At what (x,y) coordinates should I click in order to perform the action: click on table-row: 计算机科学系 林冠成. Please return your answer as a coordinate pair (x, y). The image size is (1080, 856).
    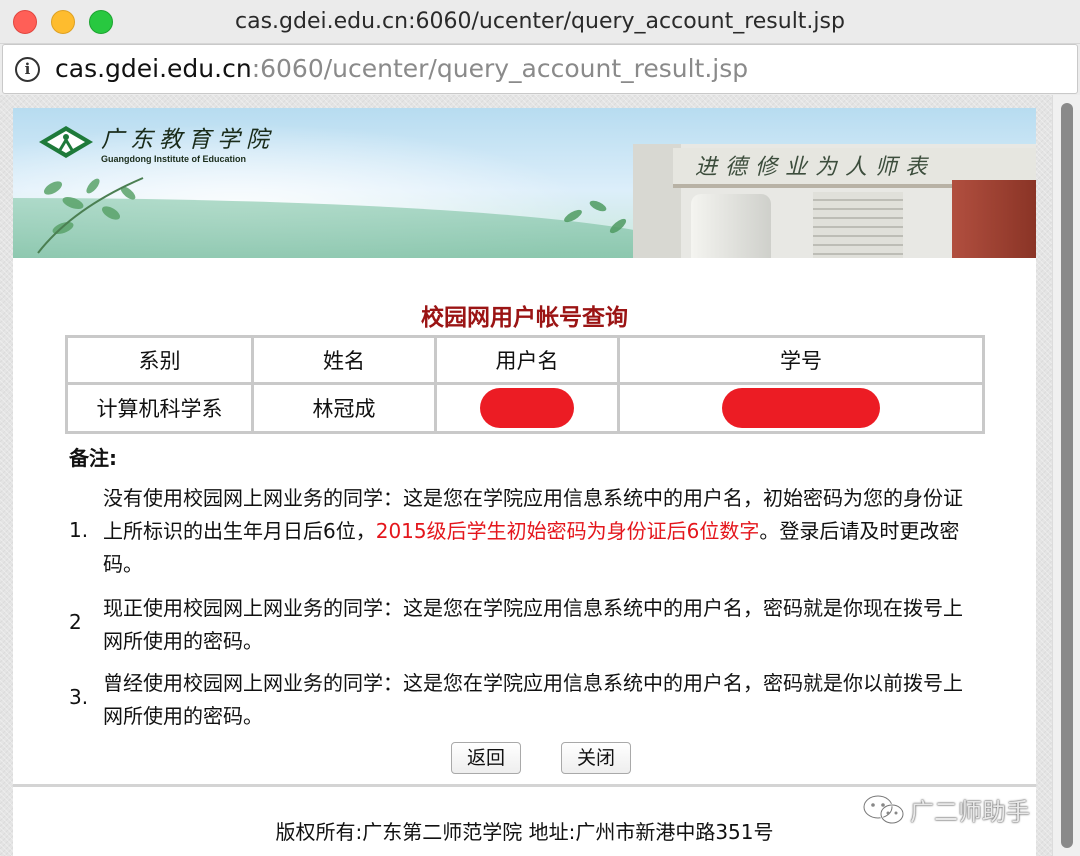
    Looking at the image, I should click on (525, 408).